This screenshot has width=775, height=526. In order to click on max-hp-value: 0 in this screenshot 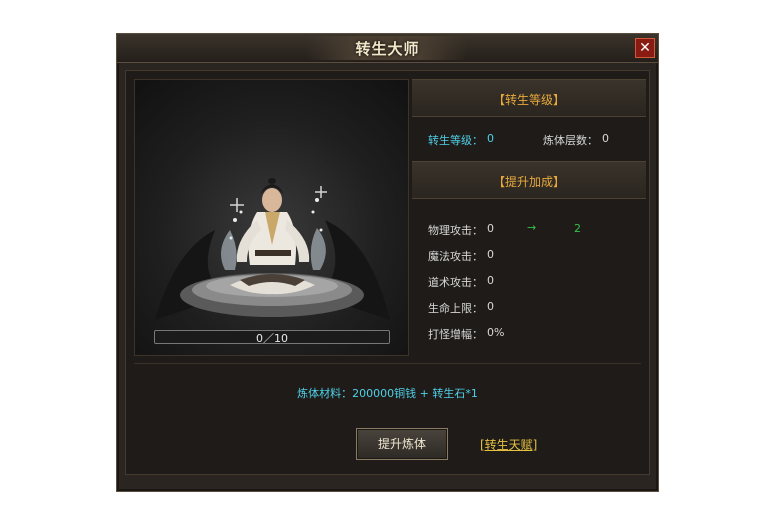, I will do `click(490, 306)`.